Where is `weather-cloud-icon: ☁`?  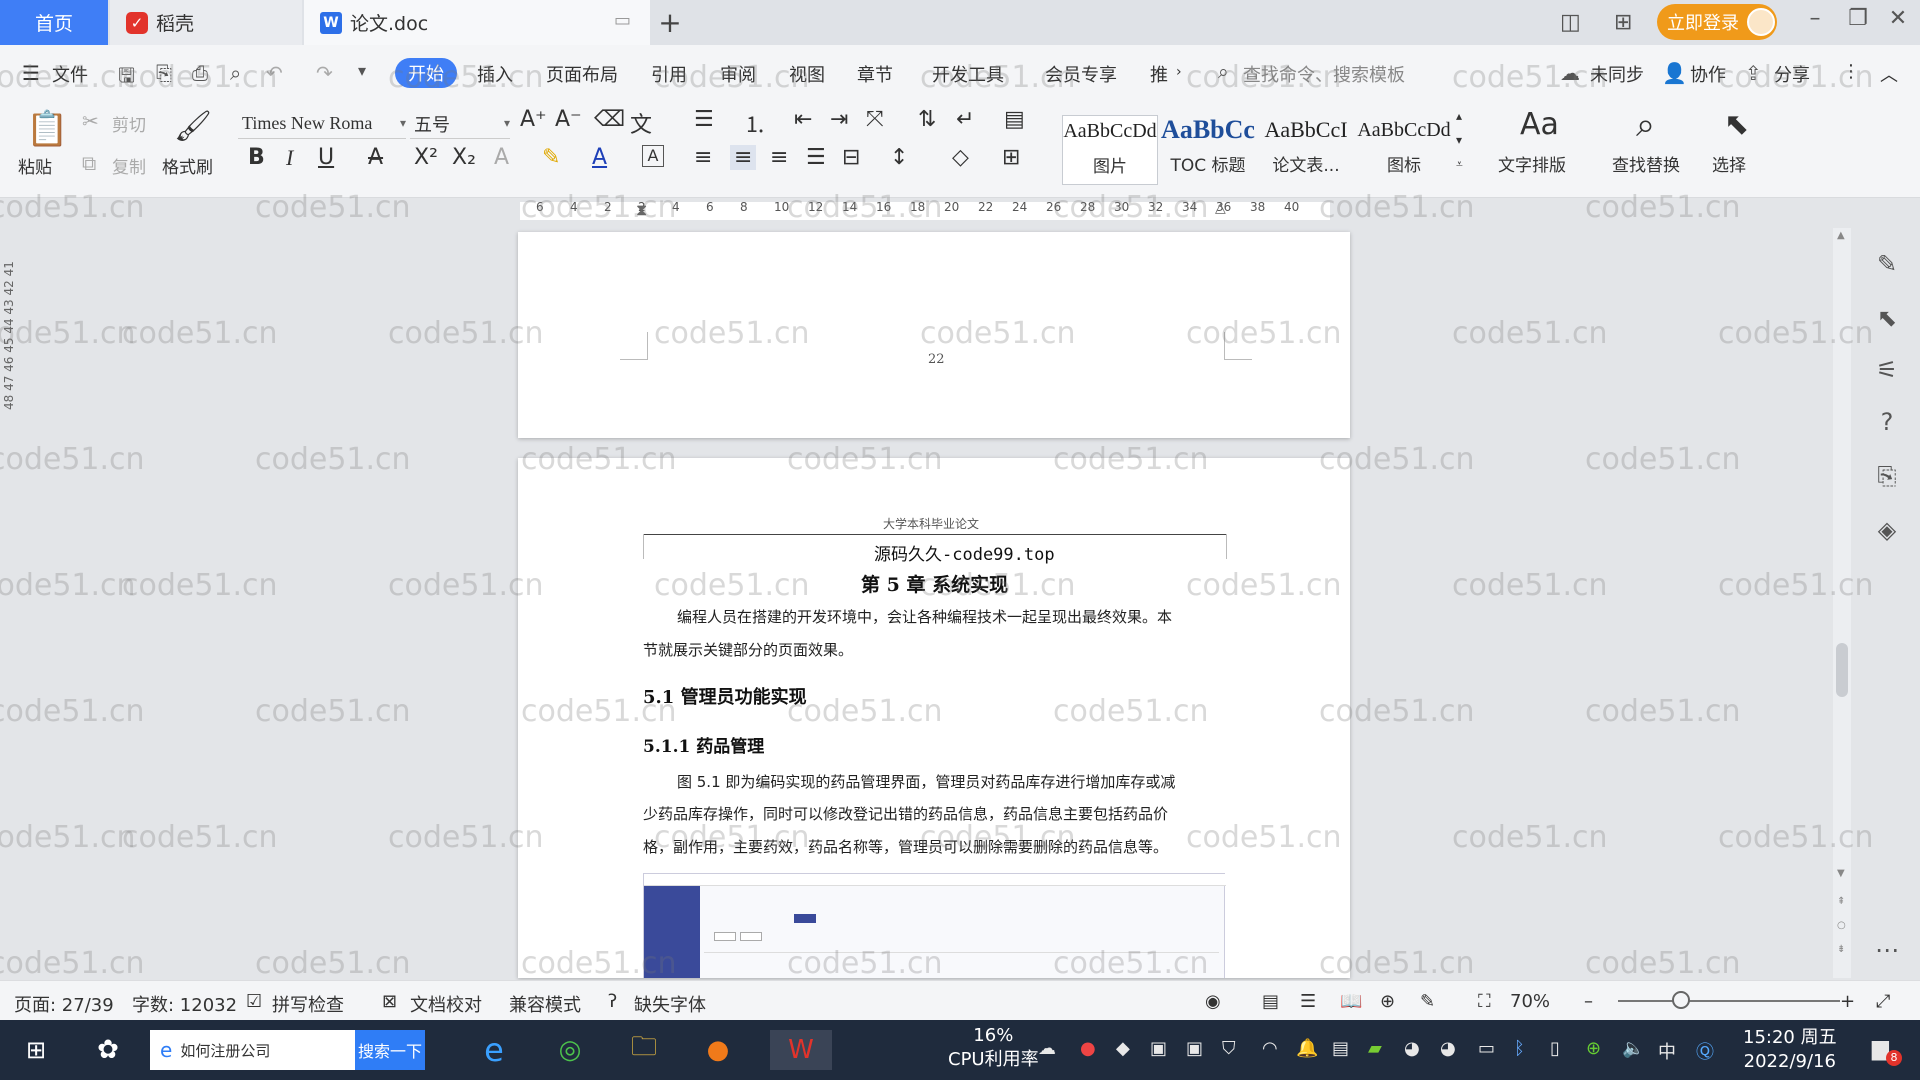
weather-cloud-icon: ☁ is located at coordinates (1047, 1048).